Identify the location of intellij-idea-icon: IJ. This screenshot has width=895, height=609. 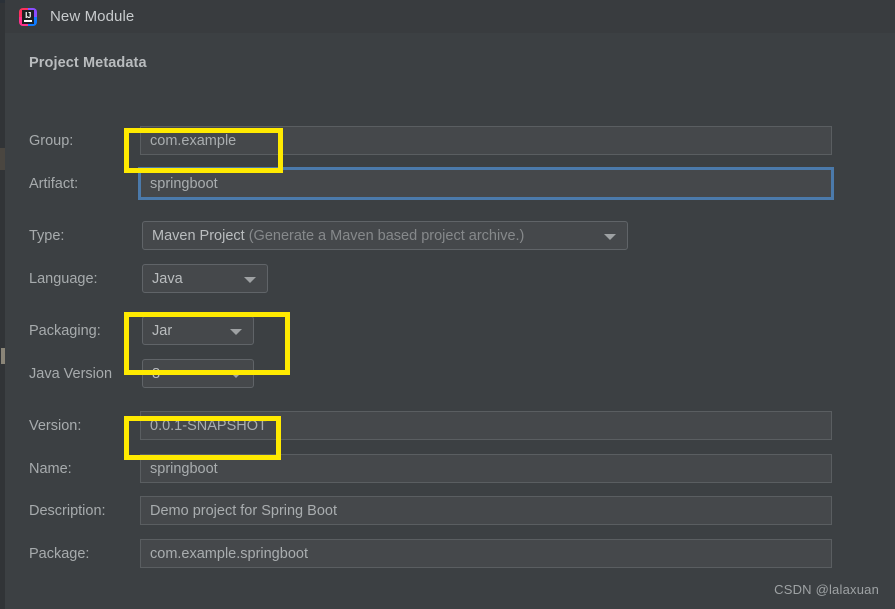
(28, 16).